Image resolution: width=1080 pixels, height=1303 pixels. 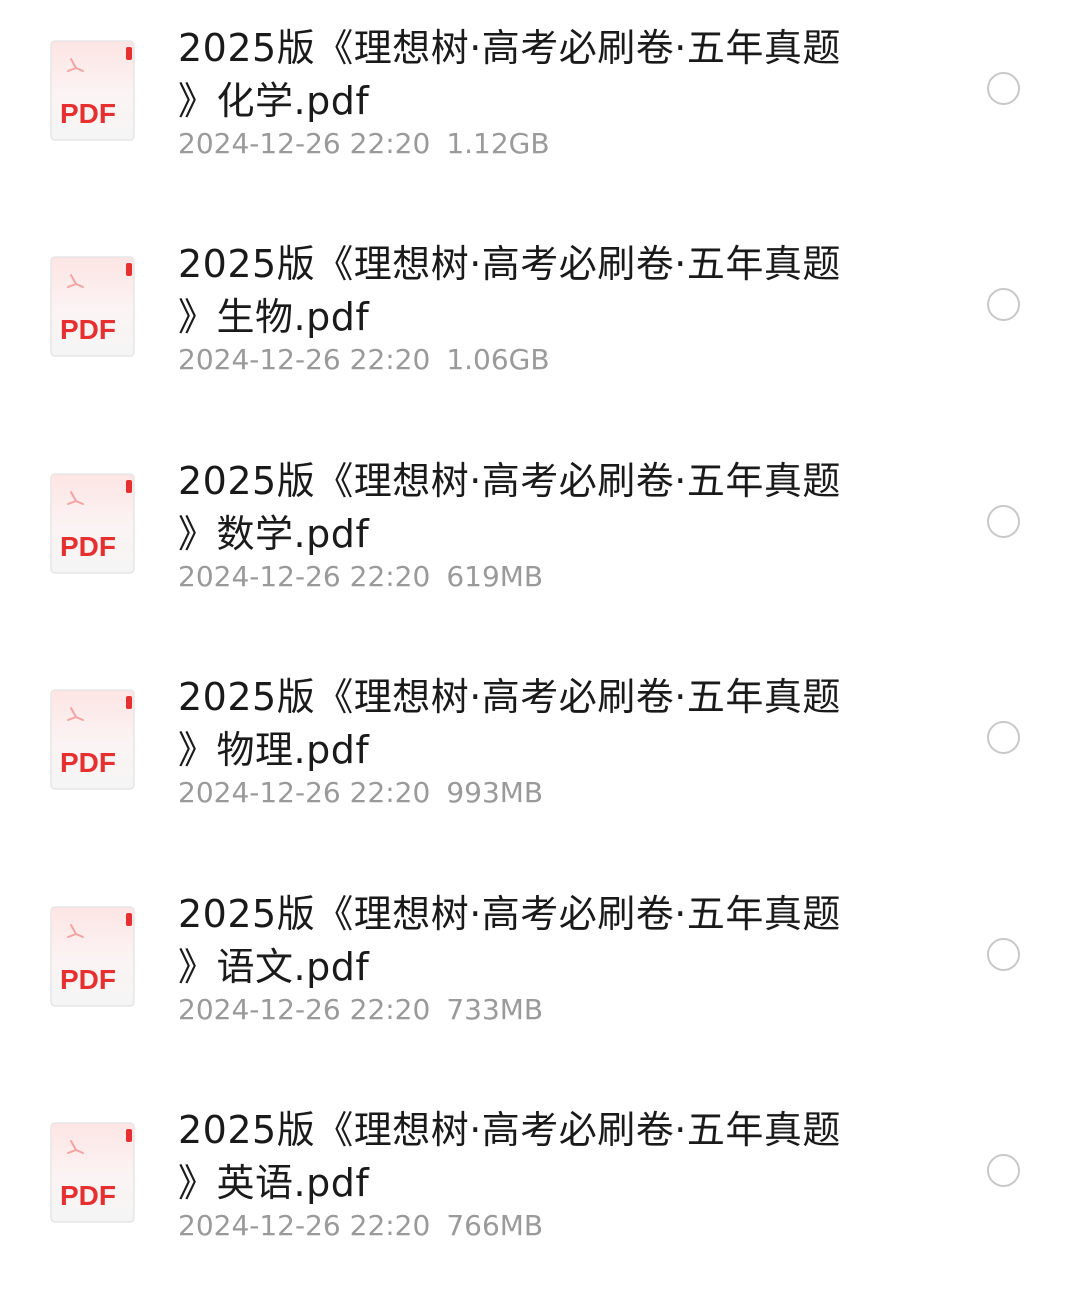 What do you see at coordinates (528, 508) in the screenshot?
I see `file-name: 2025版《理想树·高考必刷卷·五年真题 》数学.pdf` at bounding box center [528, 508].